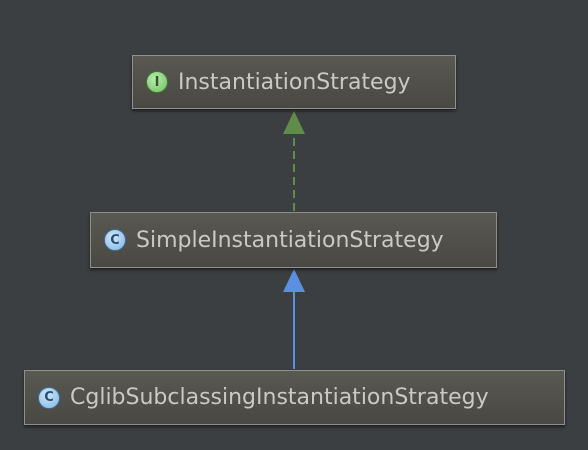  I want to click on node-label: InstantiationStrategy, so click(294, 82).